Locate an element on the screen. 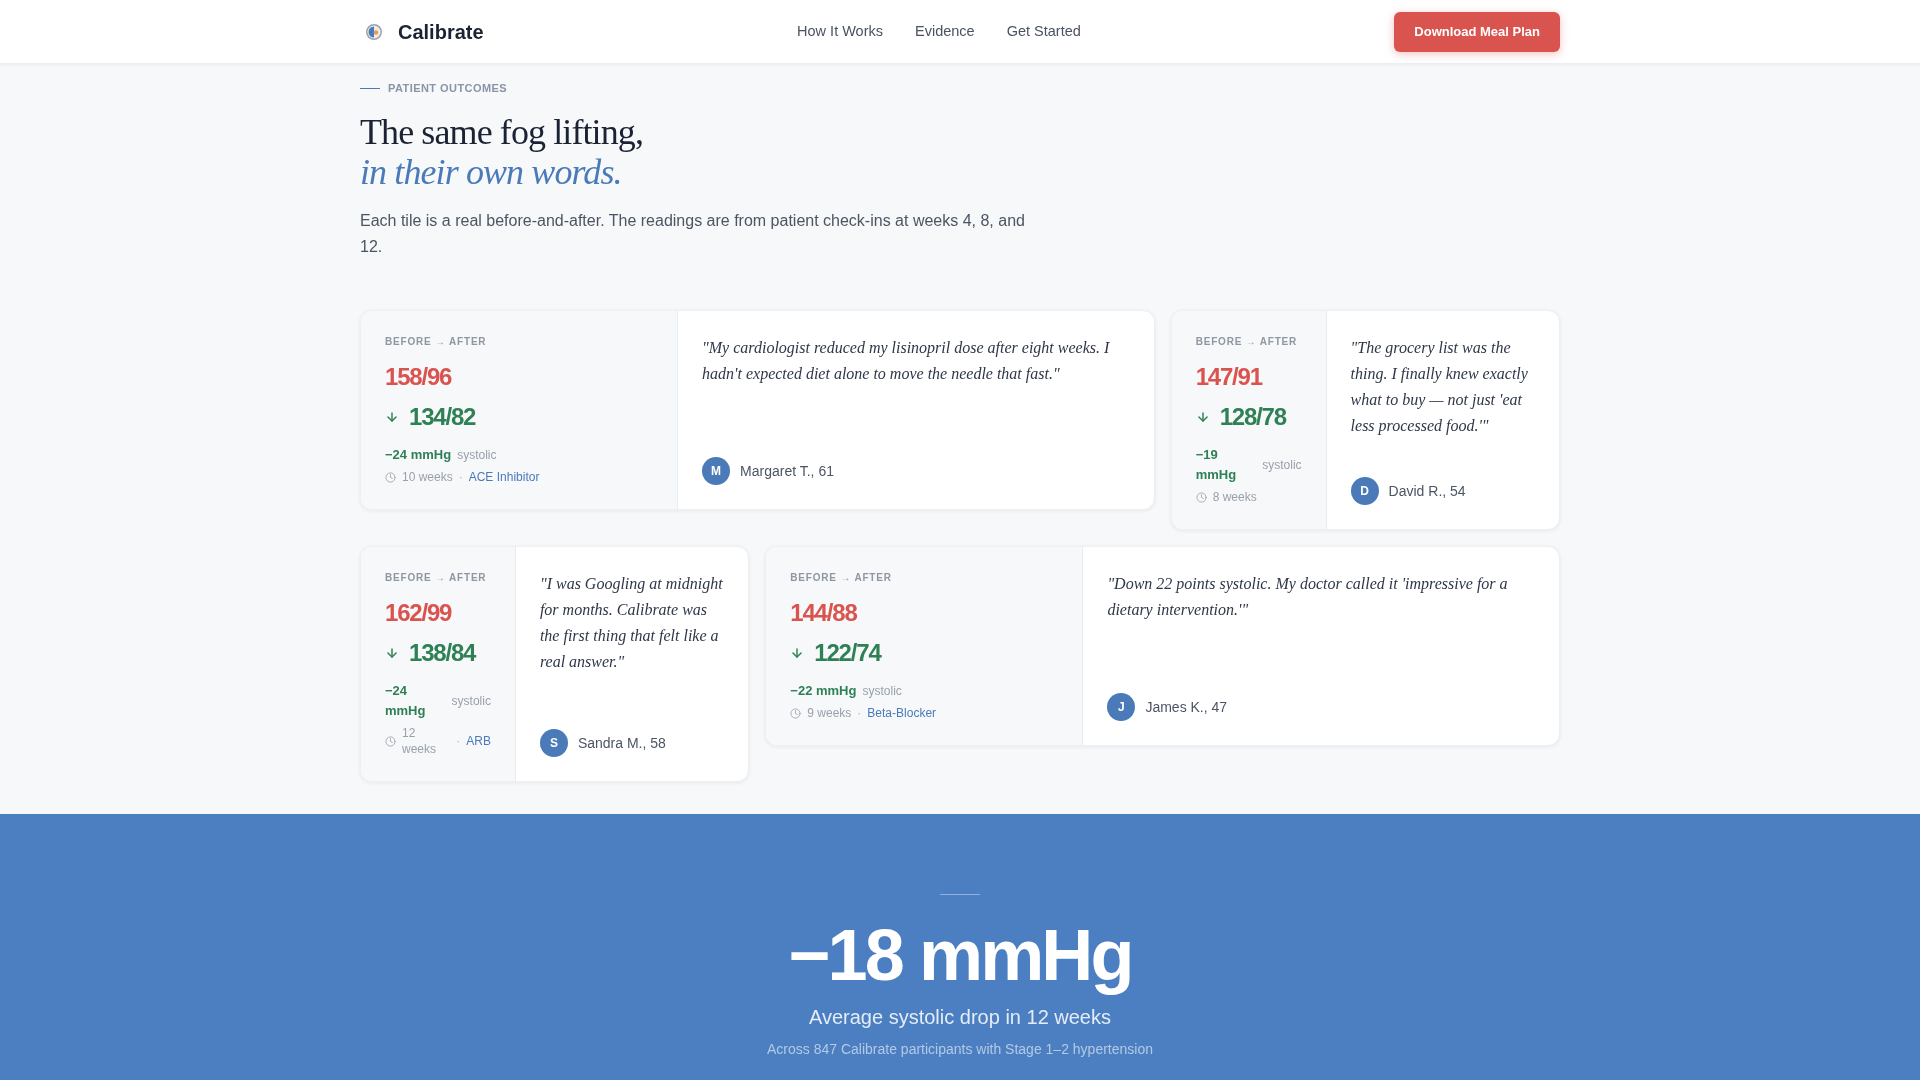  before-reading: 158/96 is located at coordinates (418, 377).